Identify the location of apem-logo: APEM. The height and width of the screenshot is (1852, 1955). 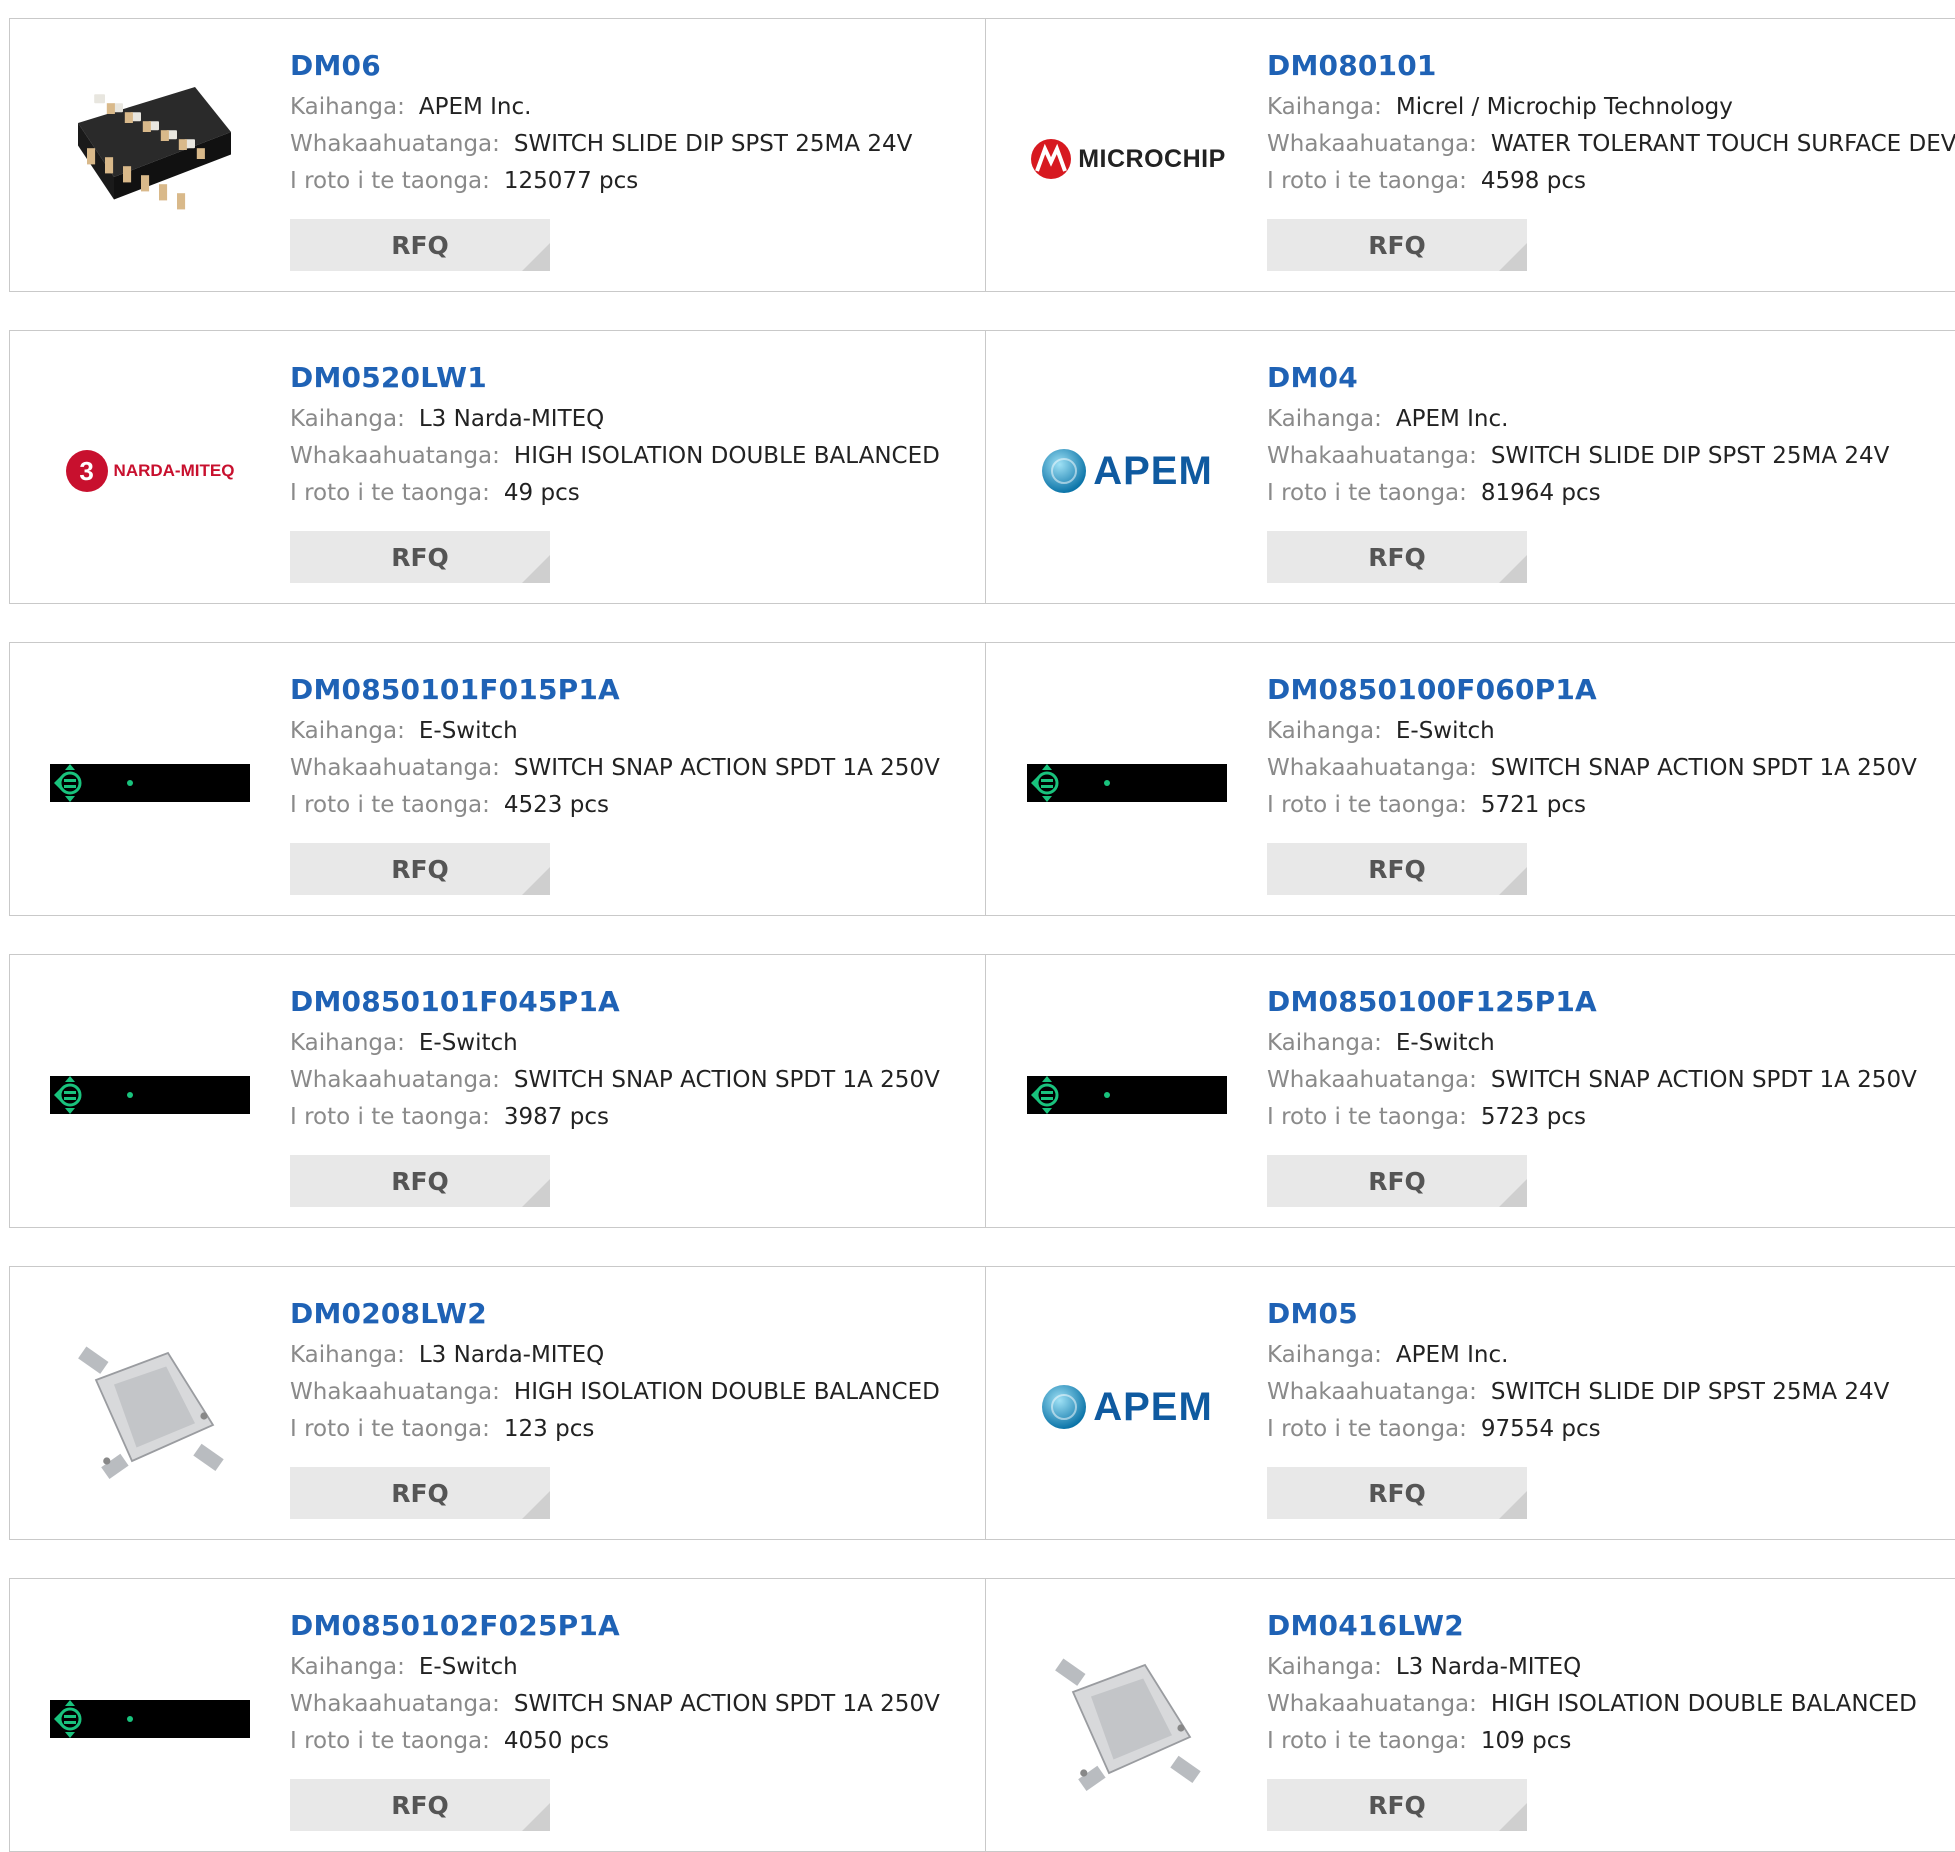
(1127, 471).